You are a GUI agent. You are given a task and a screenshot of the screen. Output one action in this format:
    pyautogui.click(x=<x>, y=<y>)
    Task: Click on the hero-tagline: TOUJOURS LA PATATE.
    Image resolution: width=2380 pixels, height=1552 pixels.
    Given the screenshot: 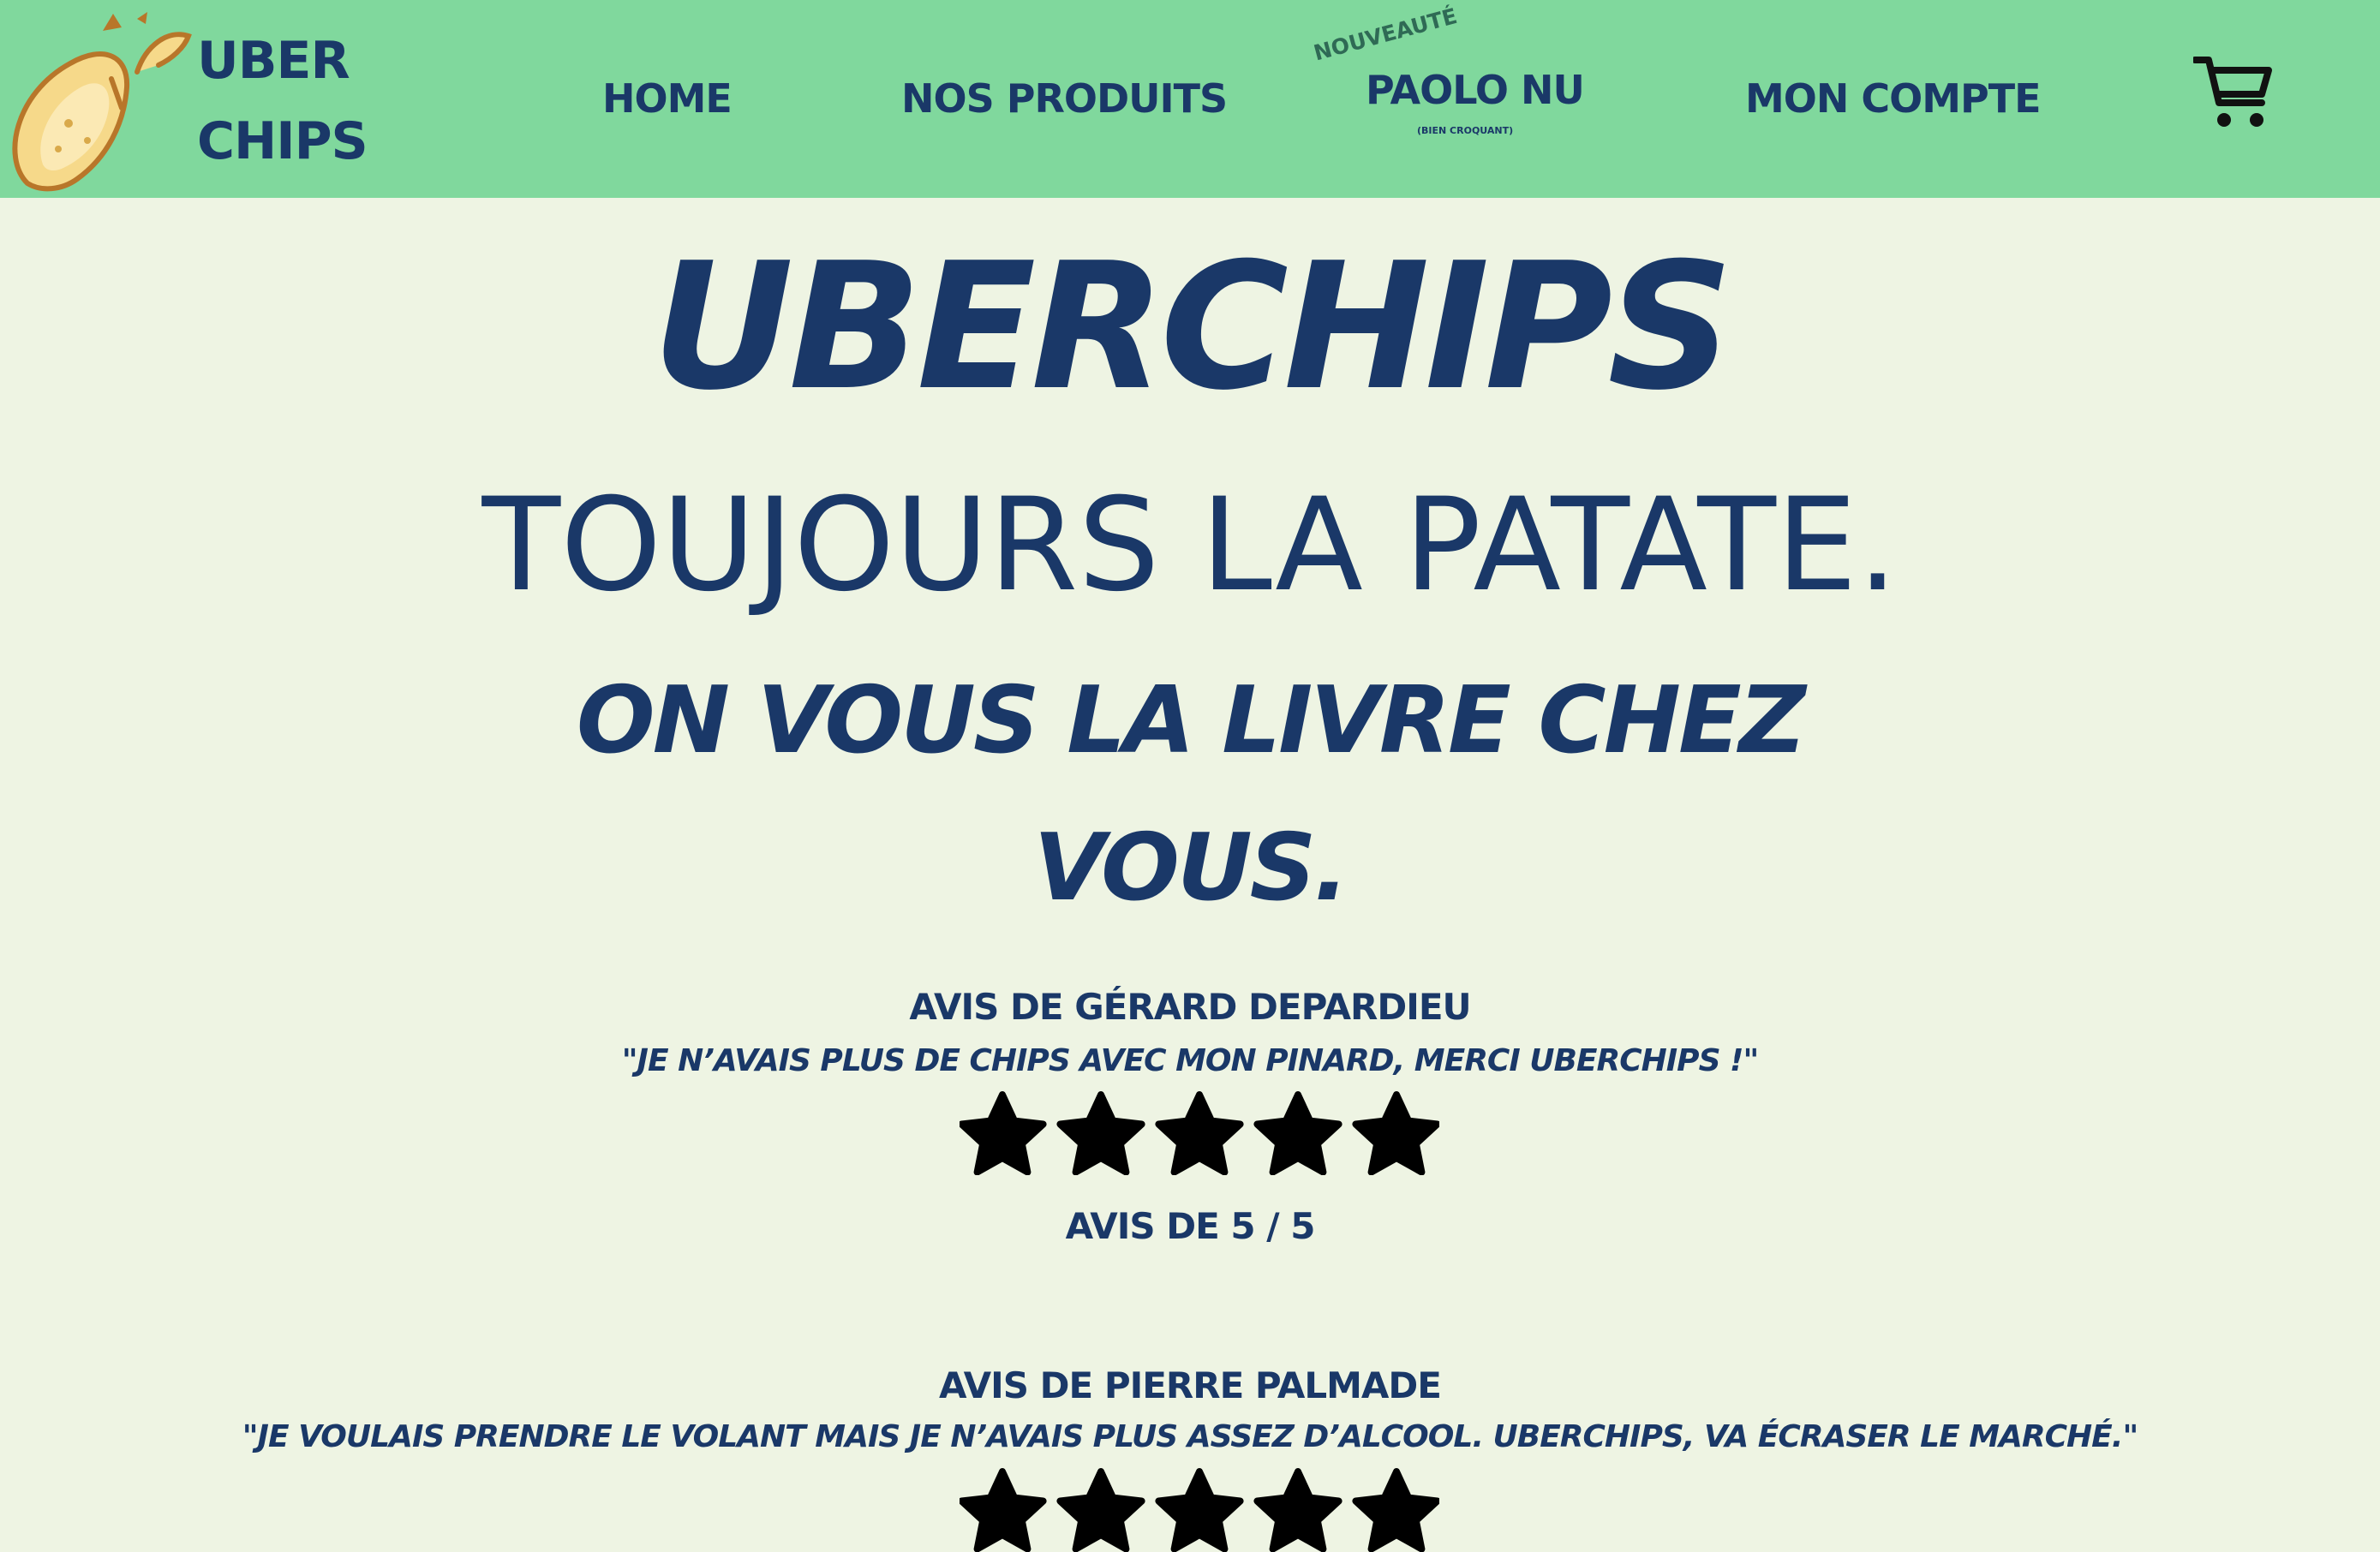 What is the action you would take?
    pyautogui.click(x=1190, y=545)
    